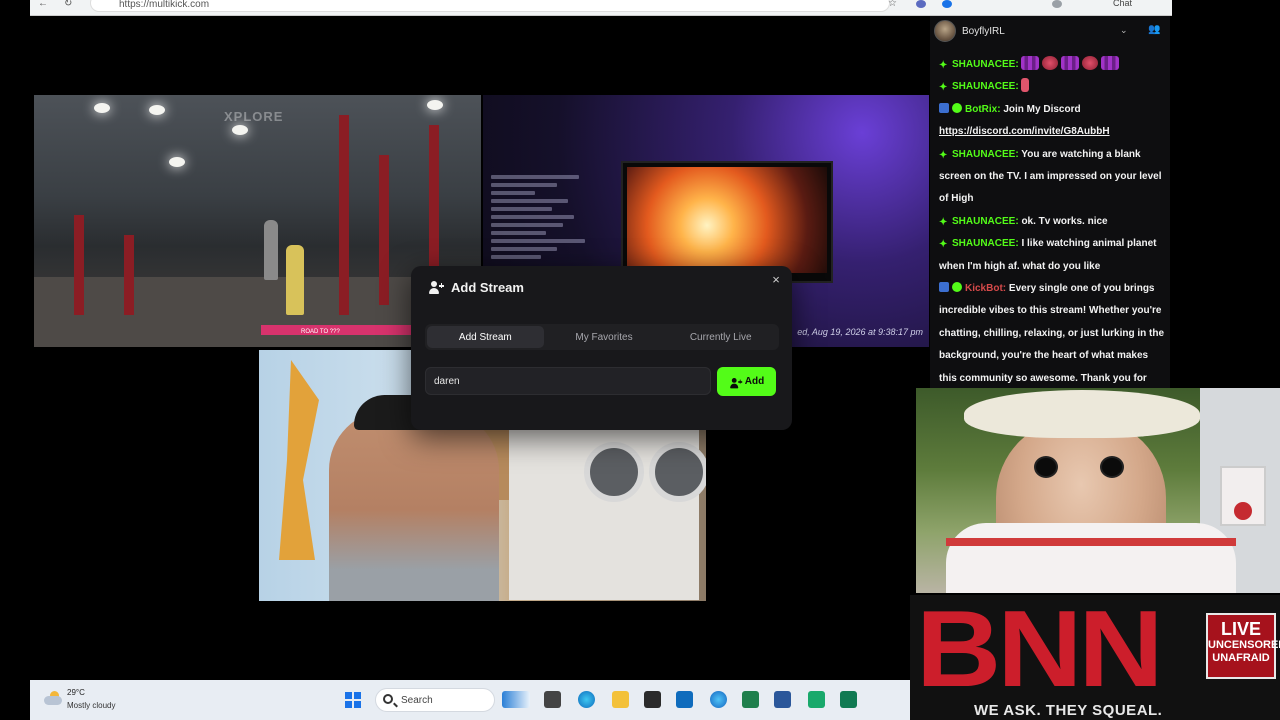  I want to click on chevron-down-icon: ⌄, so click(1124, 30).